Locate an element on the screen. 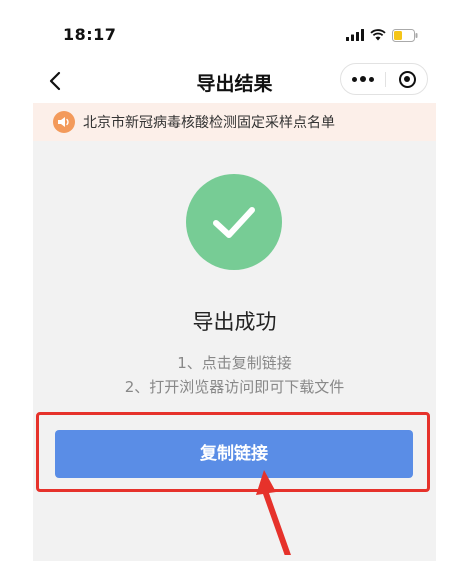  notice-text: 北京市新冠病毒核酸检测固定采样点名单 is located at coordinates (209, 123).